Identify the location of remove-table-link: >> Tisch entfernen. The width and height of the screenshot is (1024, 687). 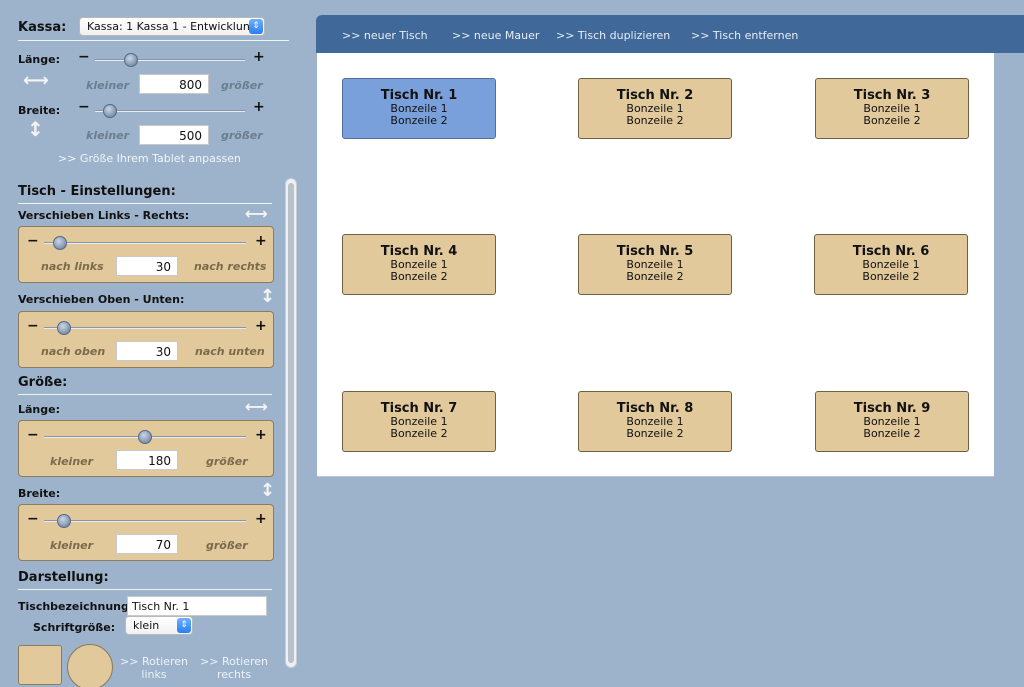
(744, 35).